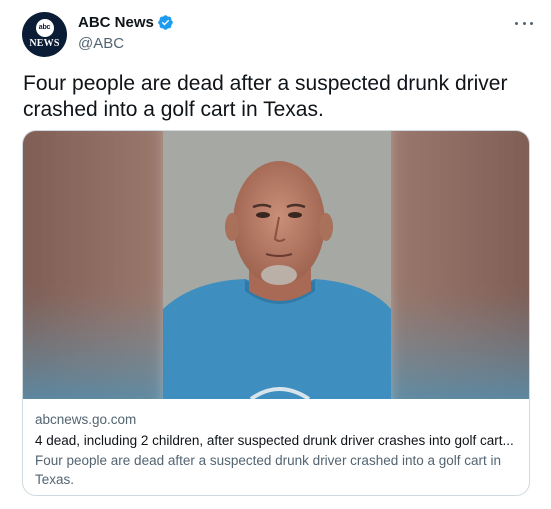 The image size is (551, 509). Describe the element at coordinates (524, 23) in the screenshot. I see `more-icon` at that location.